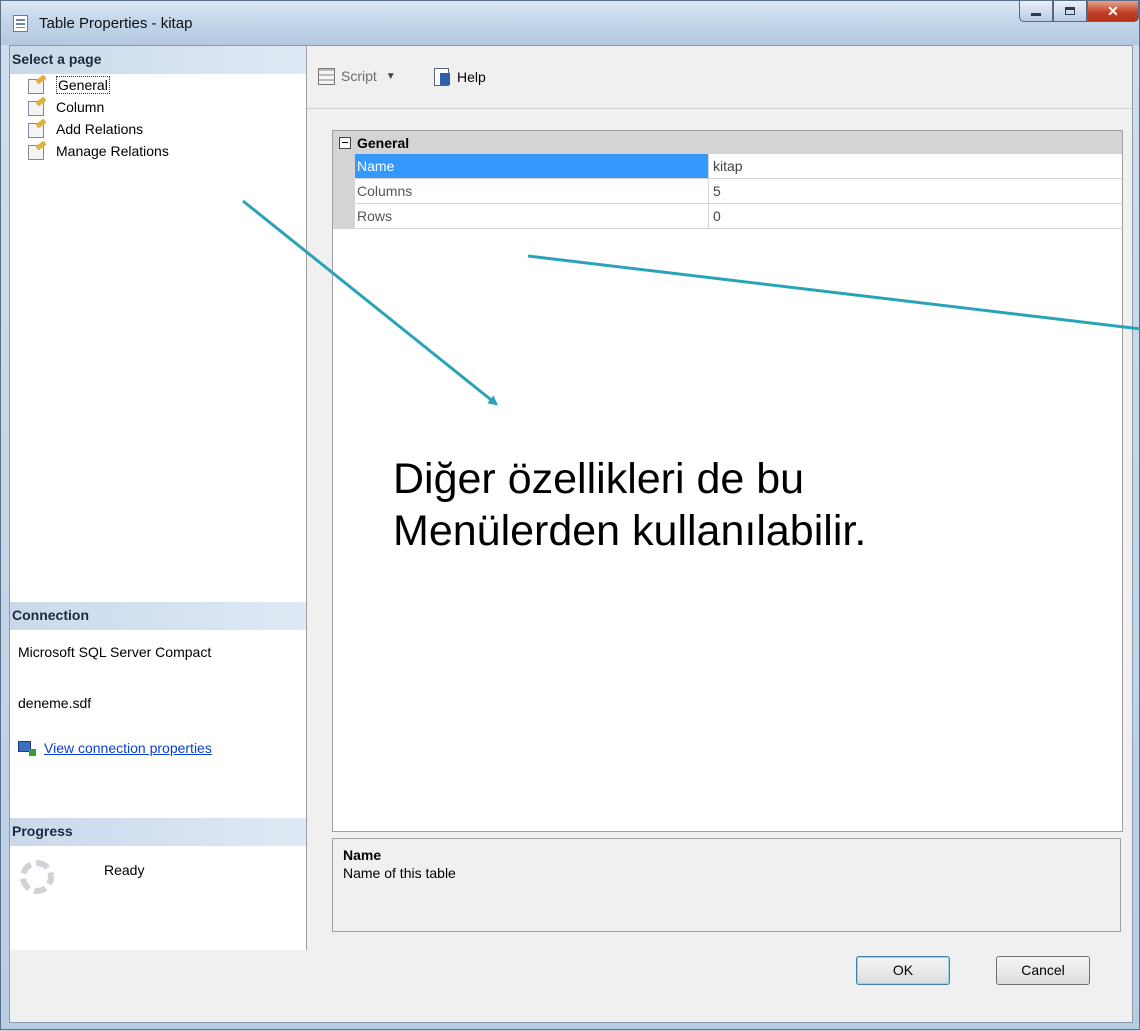 This screenshot has height=1031, width=1140. I want to click on progress-header: Progress, so click(158, 832).